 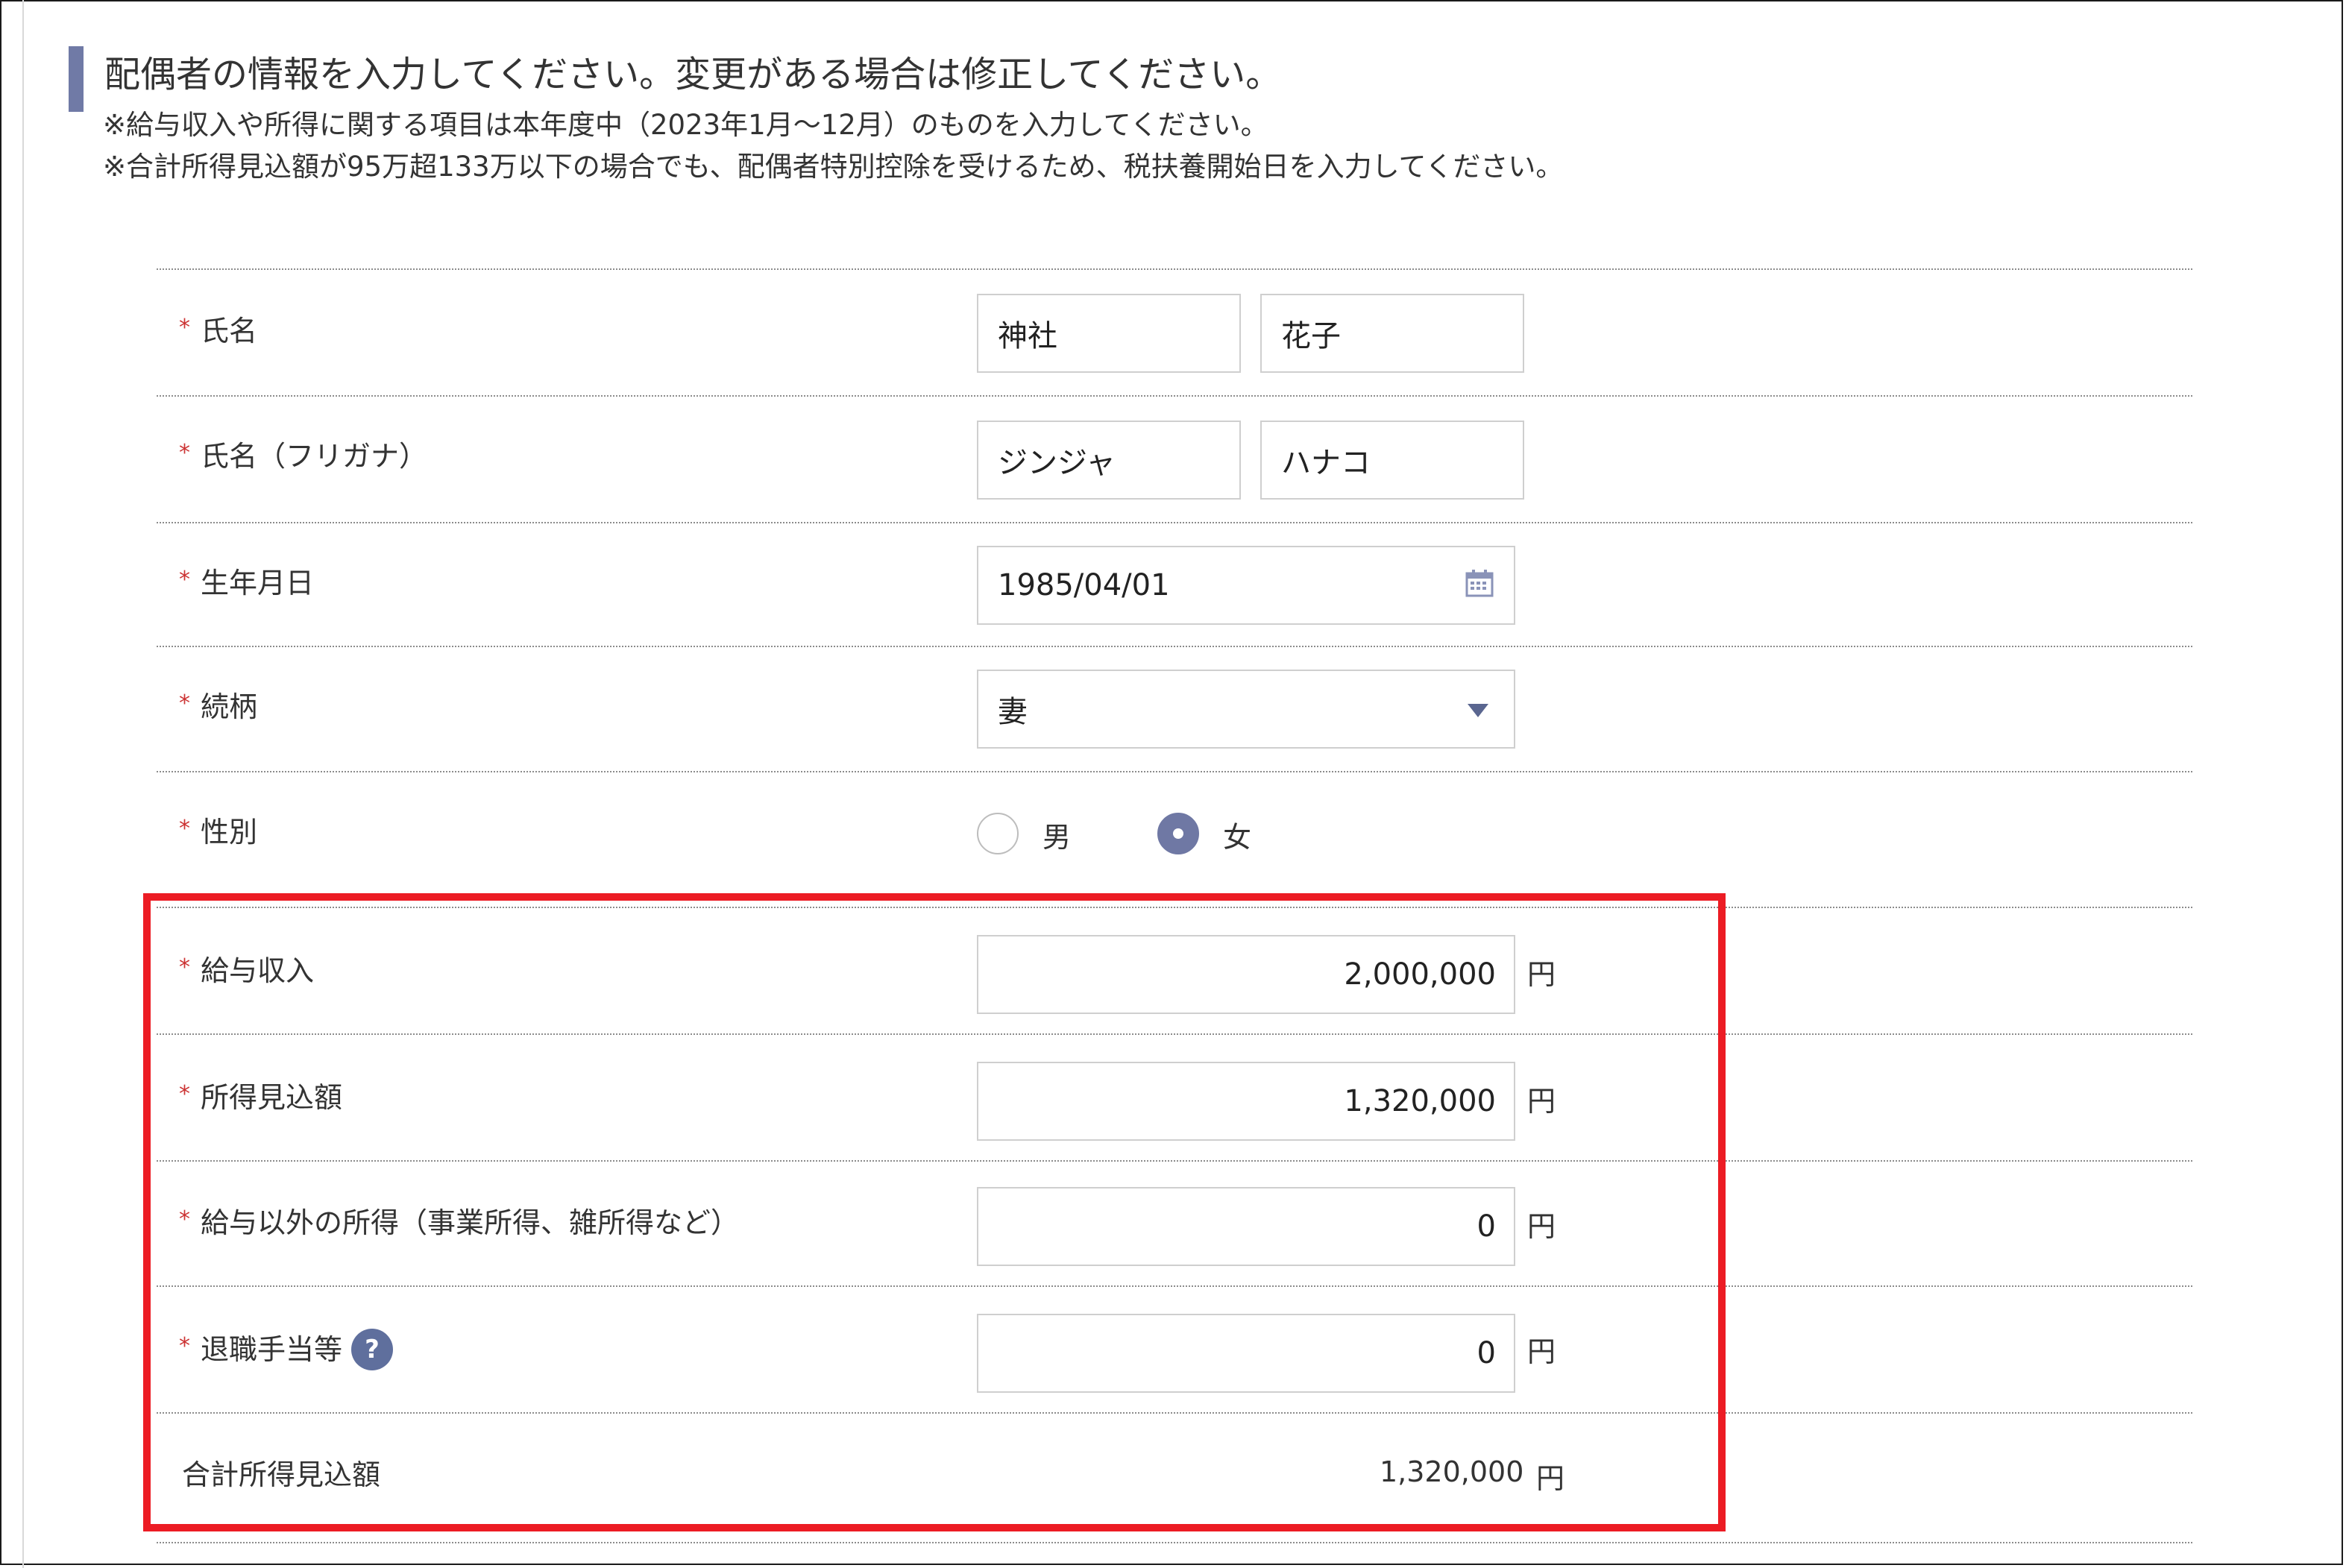 What do you see at coordinates (998, 833) in the screenshot?
I see `gender-male-radio` at bounding box center [998, 833].